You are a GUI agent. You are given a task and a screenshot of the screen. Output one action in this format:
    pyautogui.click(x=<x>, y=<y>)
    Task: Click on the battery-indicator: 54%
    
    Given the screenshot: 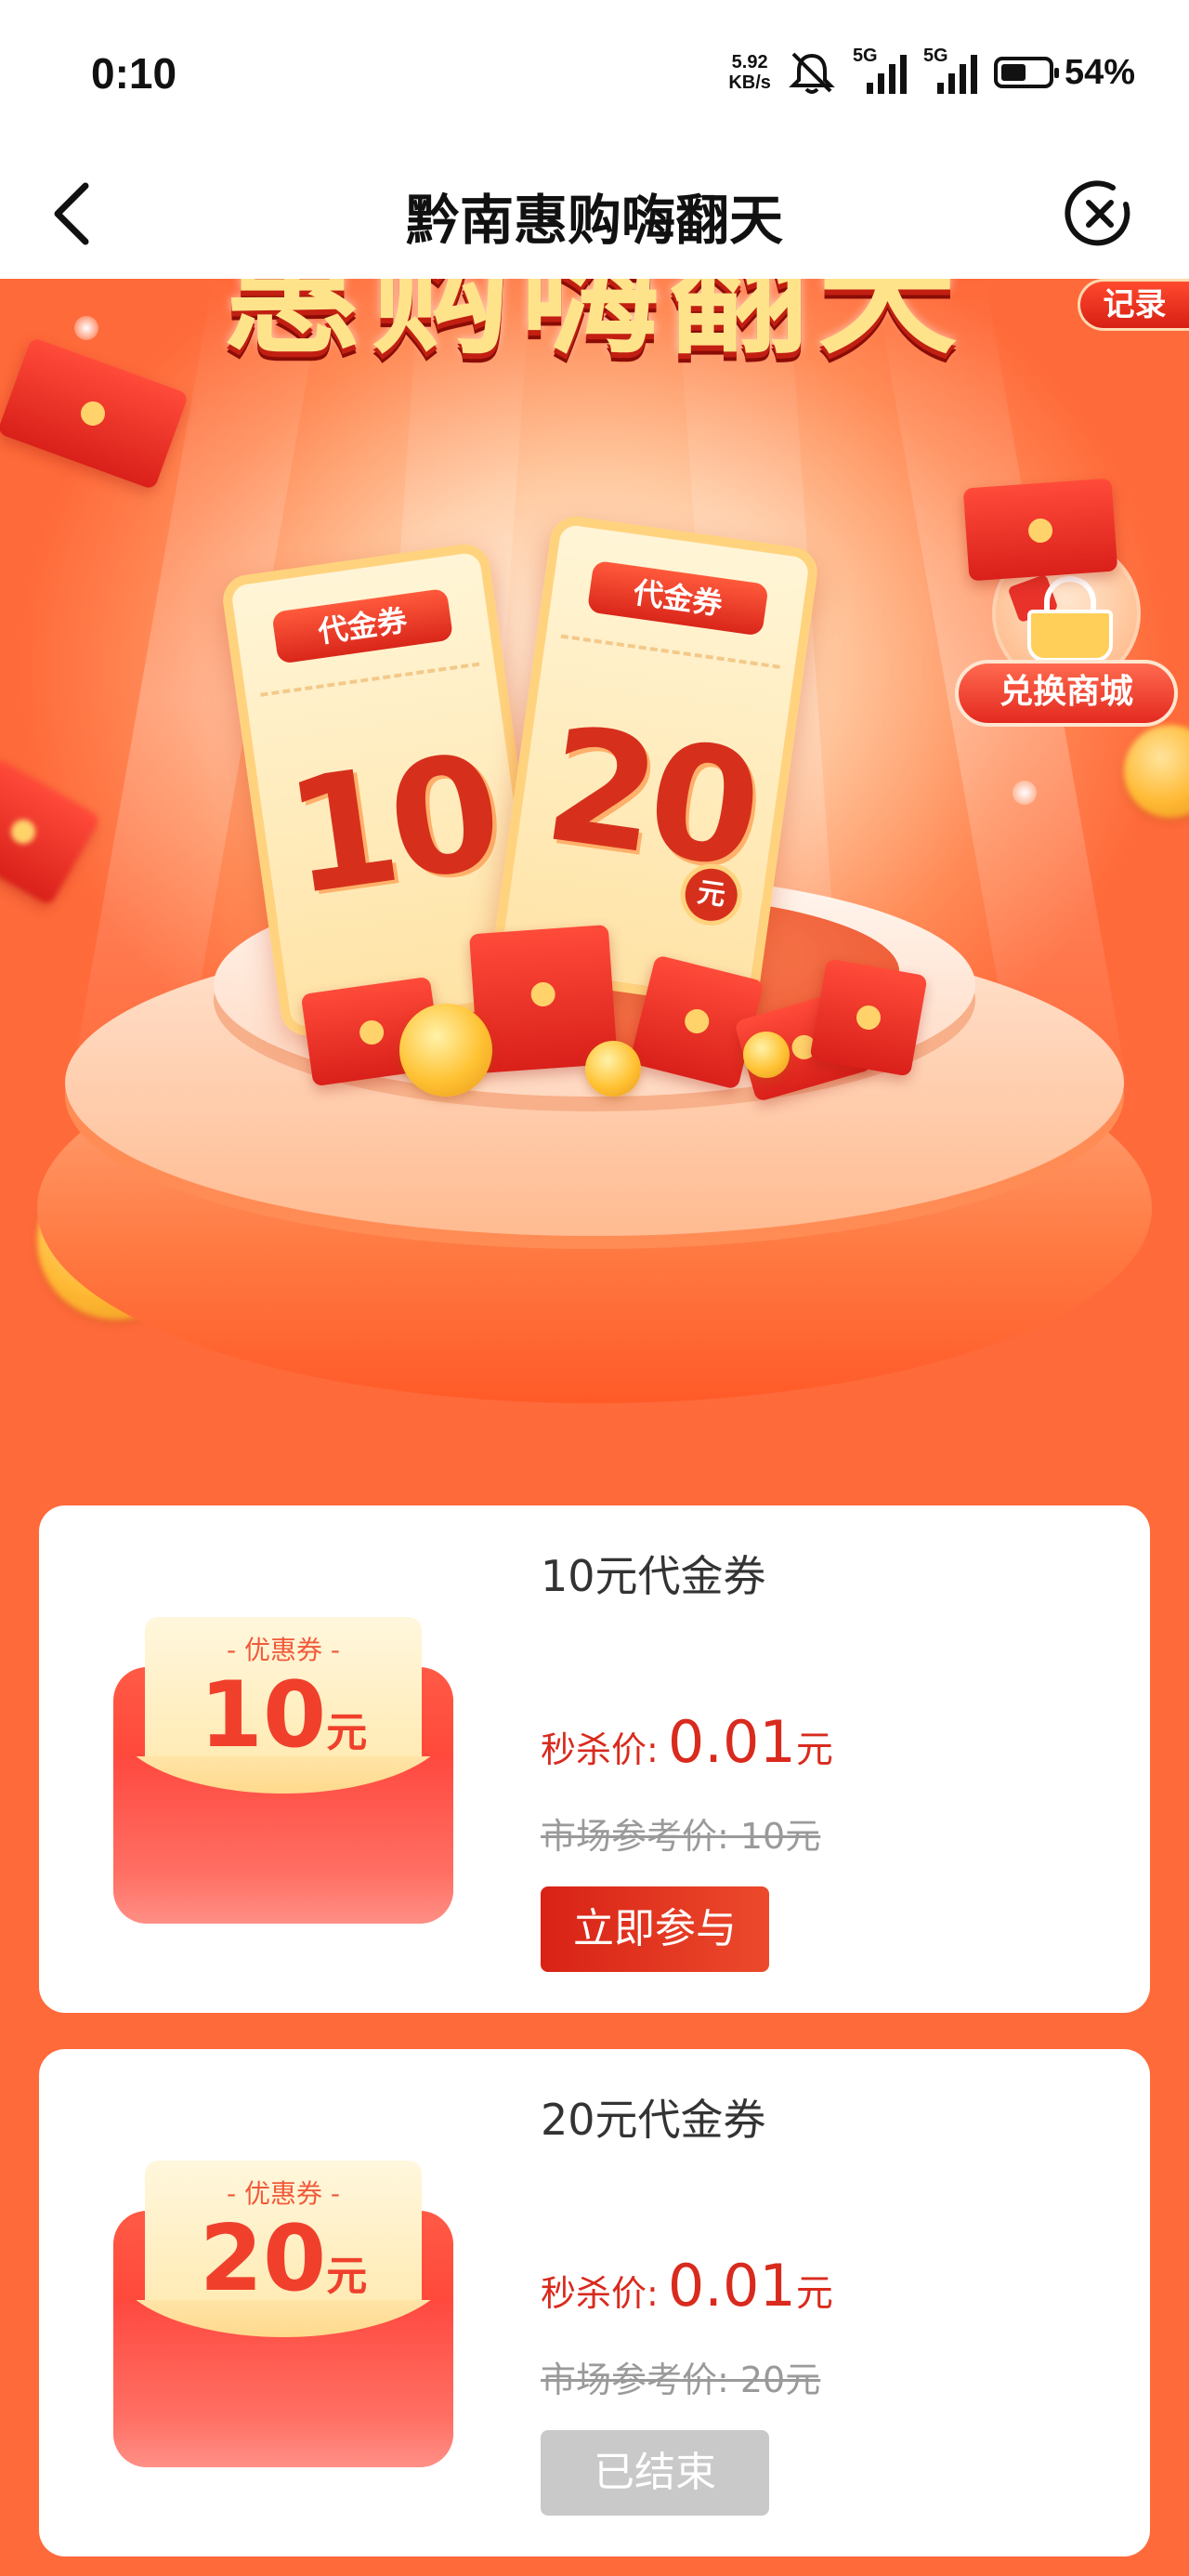 What is the action you would take?
    pyautogui.click(x=1064, y=72)
    